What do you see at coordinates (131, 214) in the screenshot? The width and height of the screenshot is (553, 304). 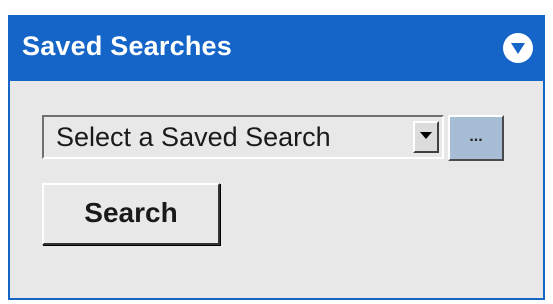 I see `search-button: Search` at bounding box center [131, 214].